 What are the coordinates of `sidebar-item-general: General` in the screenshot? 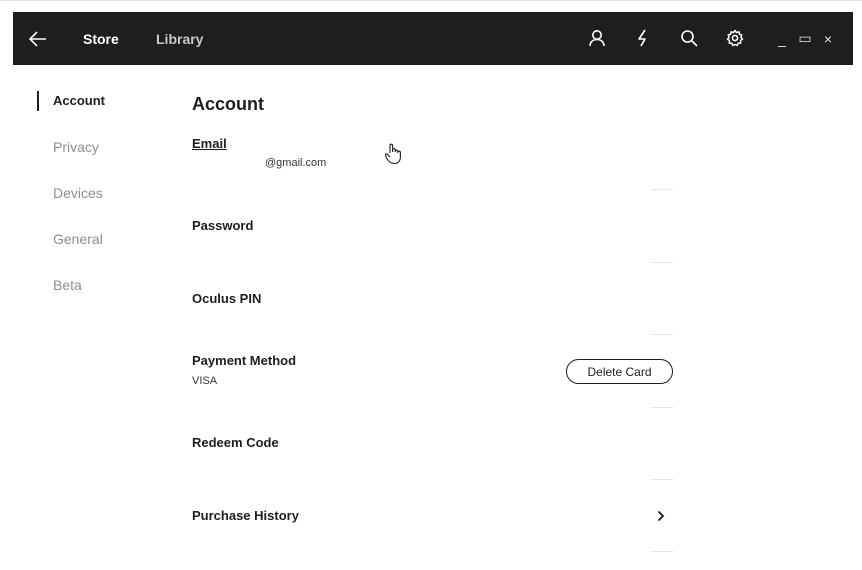 It's located at (78, 239).